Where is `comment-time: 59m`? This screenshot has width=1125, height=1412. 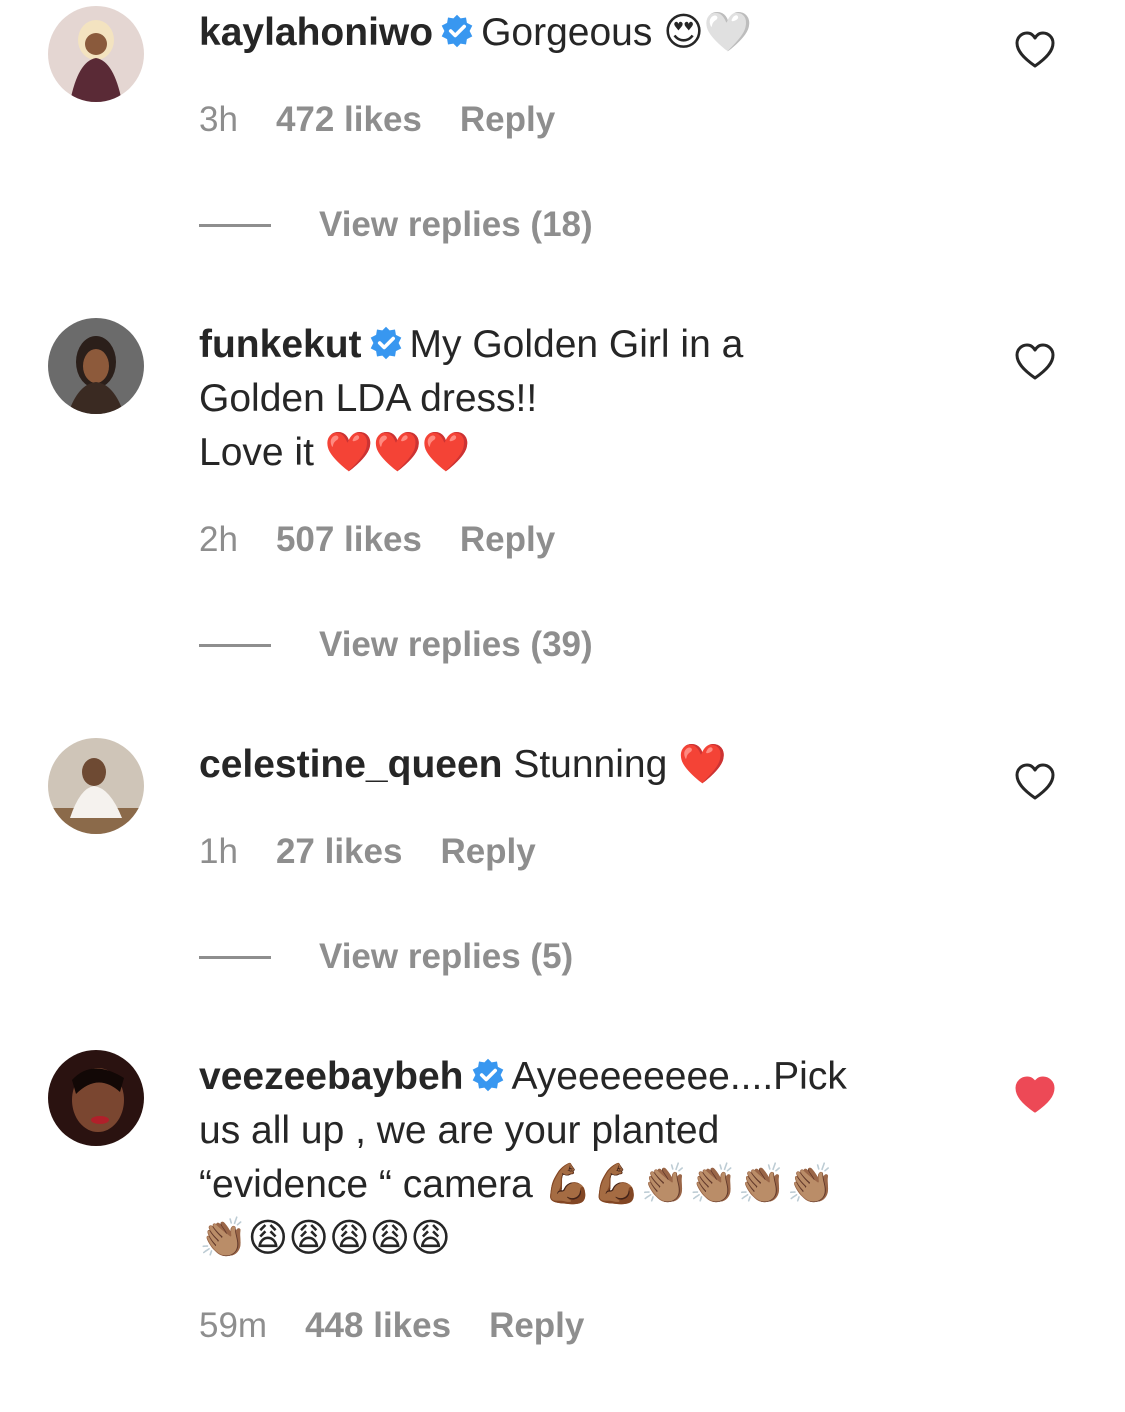 comment-time: 59m is located at coordinates (233, 1325).